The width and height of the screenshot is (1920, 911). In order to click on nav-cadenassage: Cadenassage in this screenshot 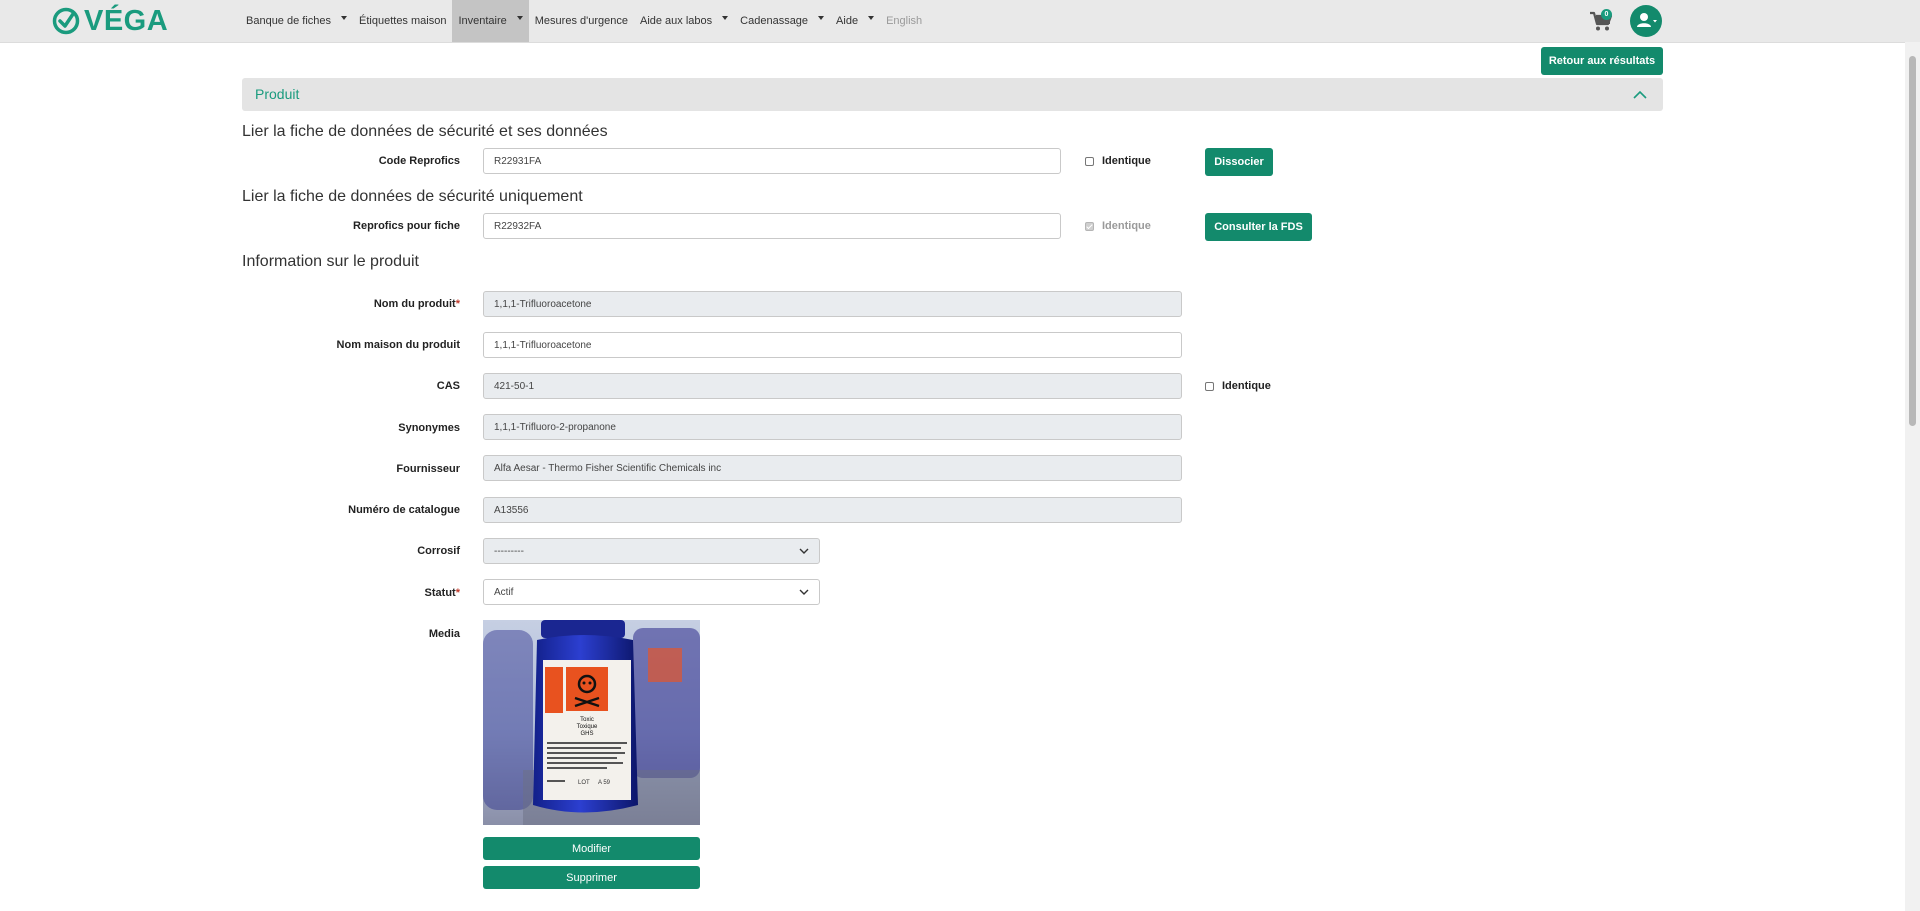, I will do `click(782, 21)`.